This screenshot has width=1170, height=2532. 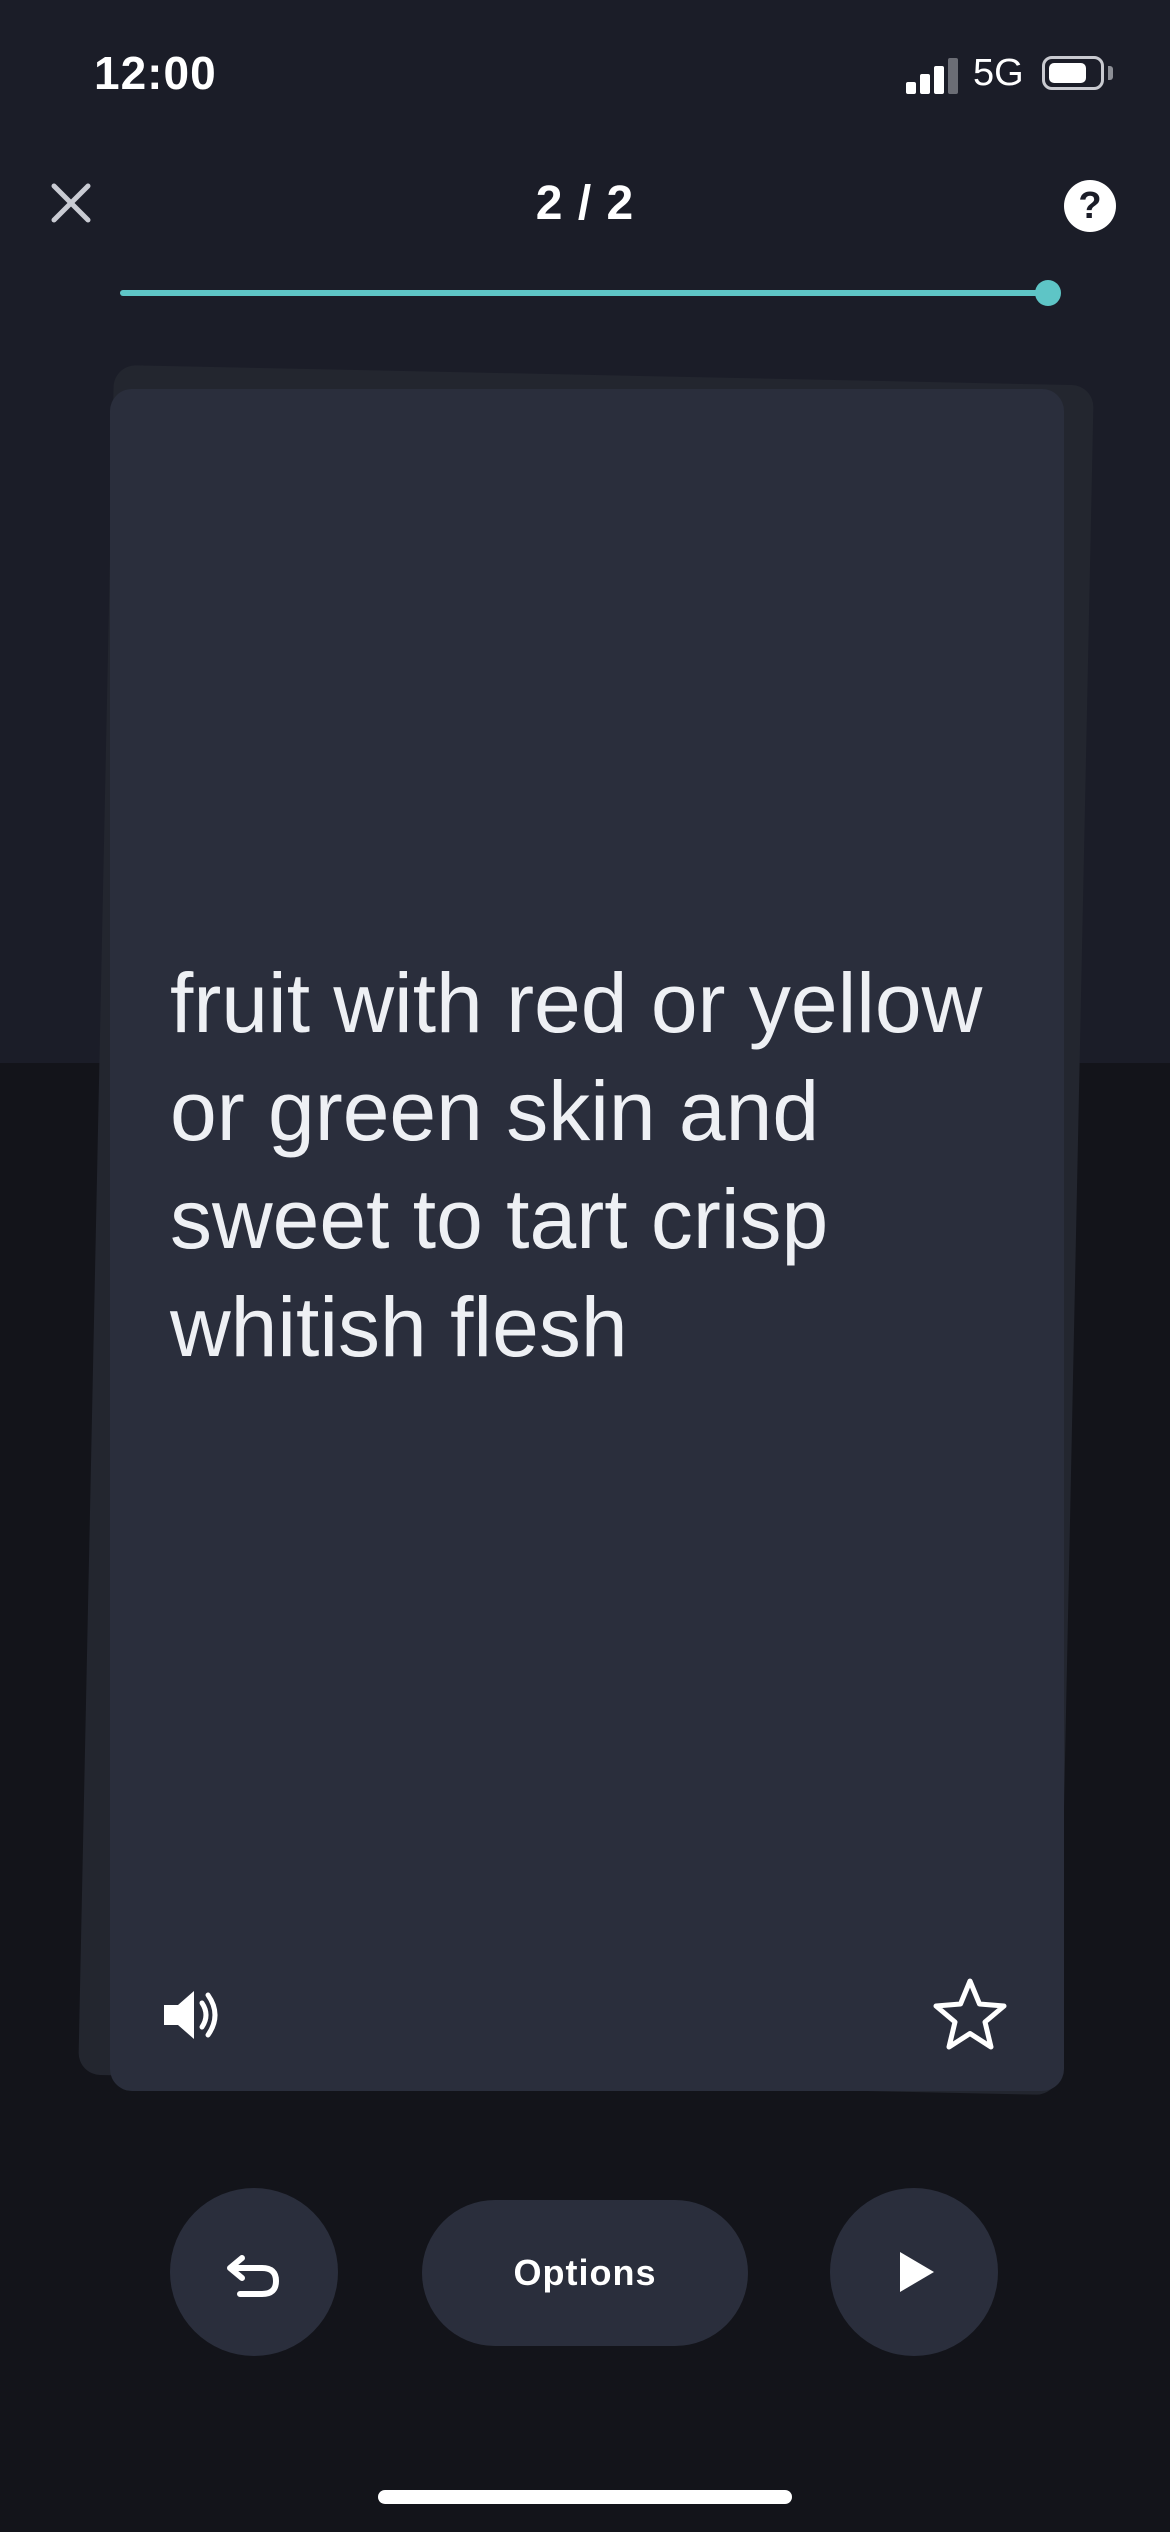 I want to click on close-button, so click(x=71, y=203).